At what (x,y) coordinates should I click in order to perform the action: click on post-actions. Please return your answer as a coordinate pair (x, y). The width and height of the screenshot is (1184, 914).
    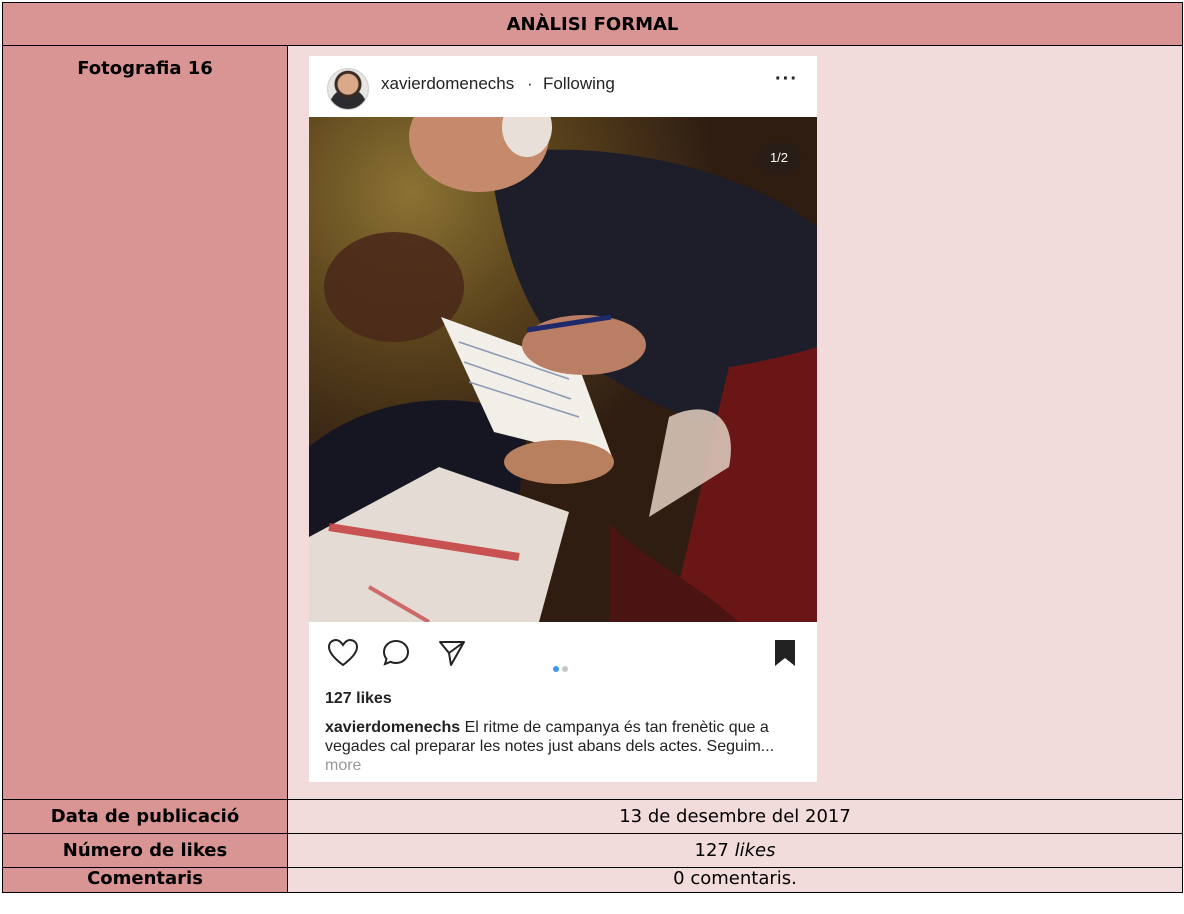
    Looking at the image, I should click on (563, 654).